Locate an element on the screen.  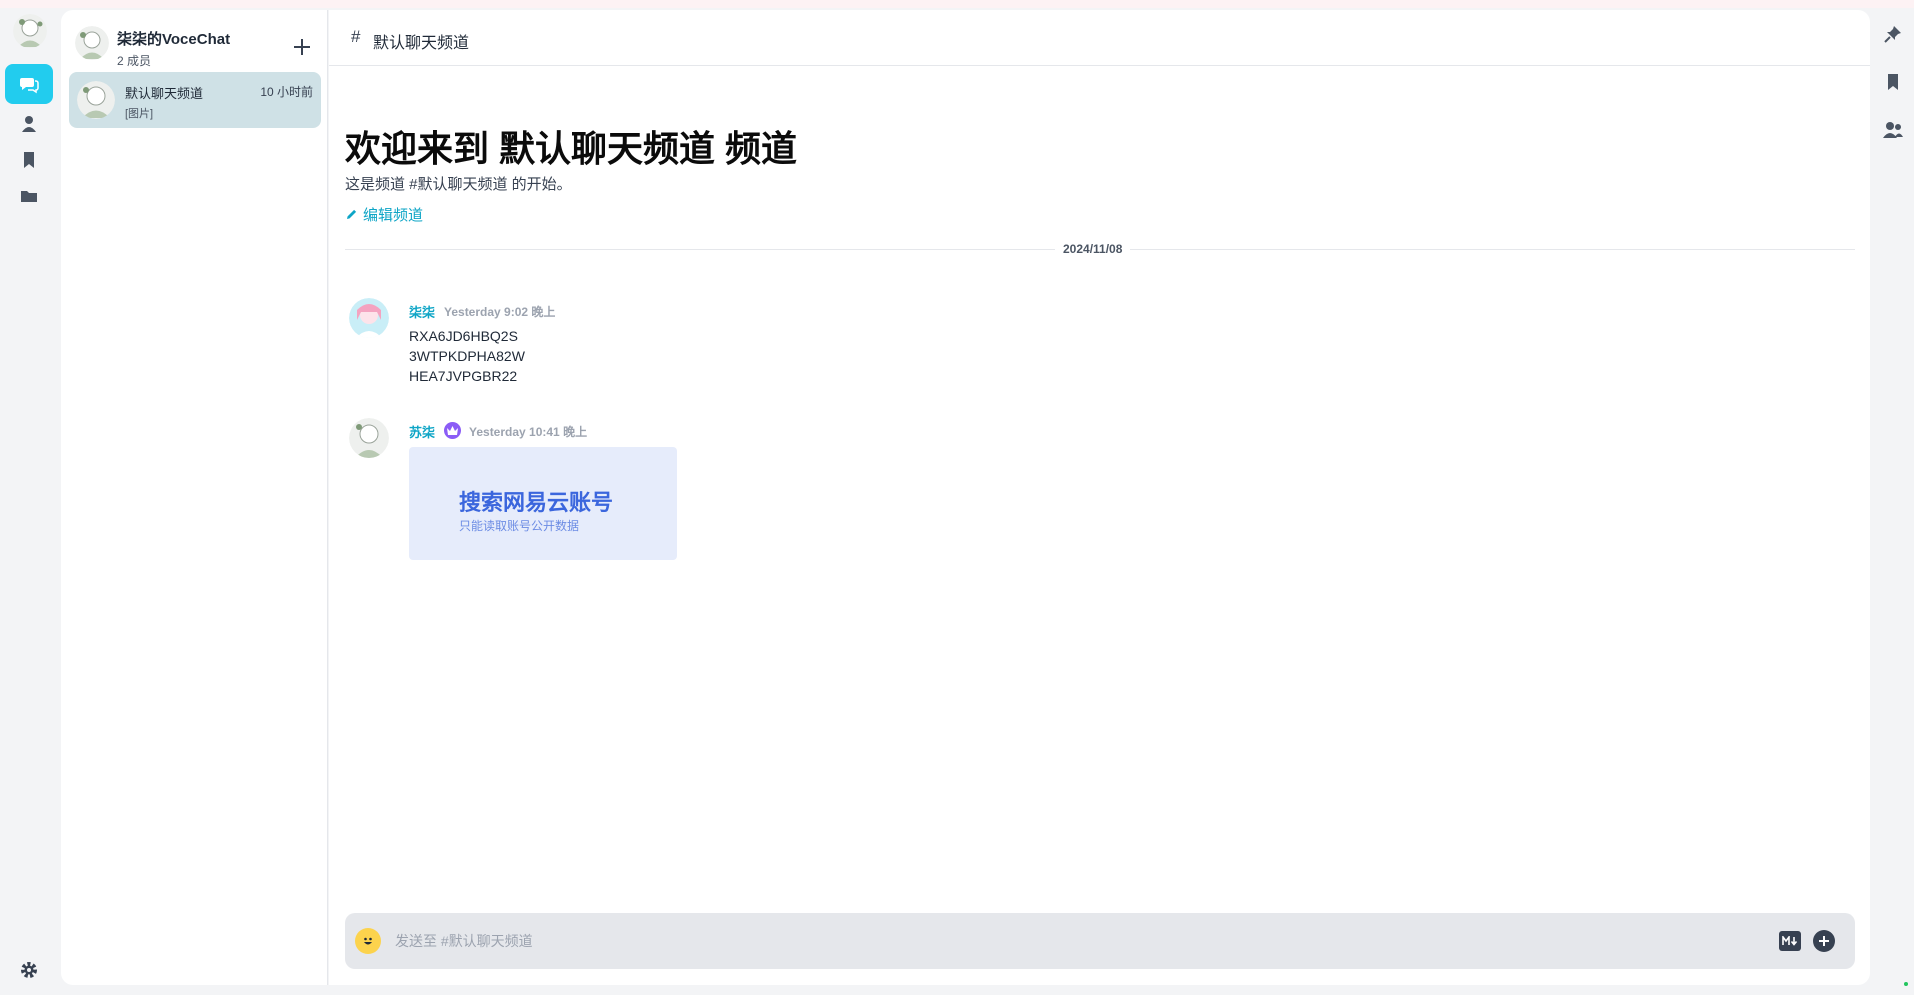
attach-button is located at coordinates (1824, 941).